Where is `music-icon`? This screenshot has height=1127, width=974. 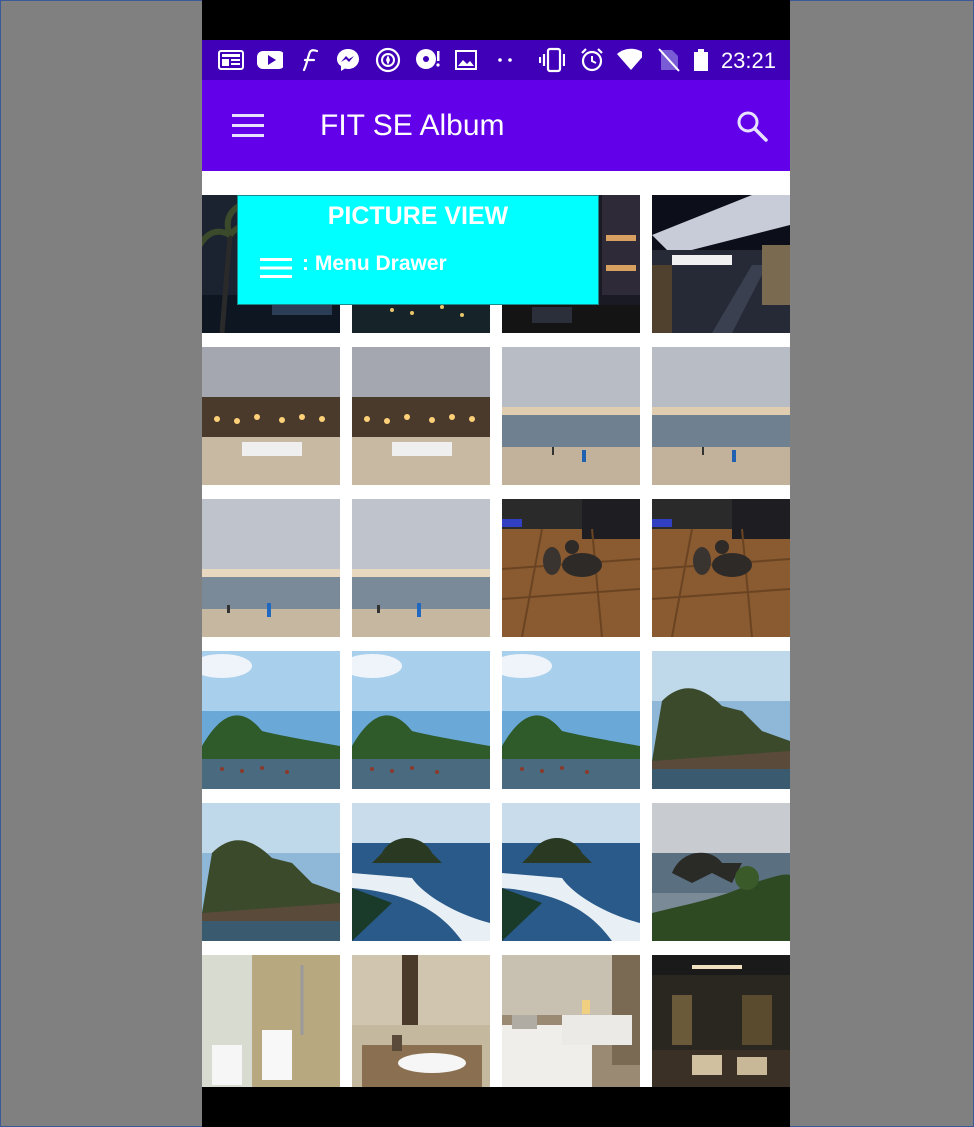
music-icon is located at coordinates (427, 60).